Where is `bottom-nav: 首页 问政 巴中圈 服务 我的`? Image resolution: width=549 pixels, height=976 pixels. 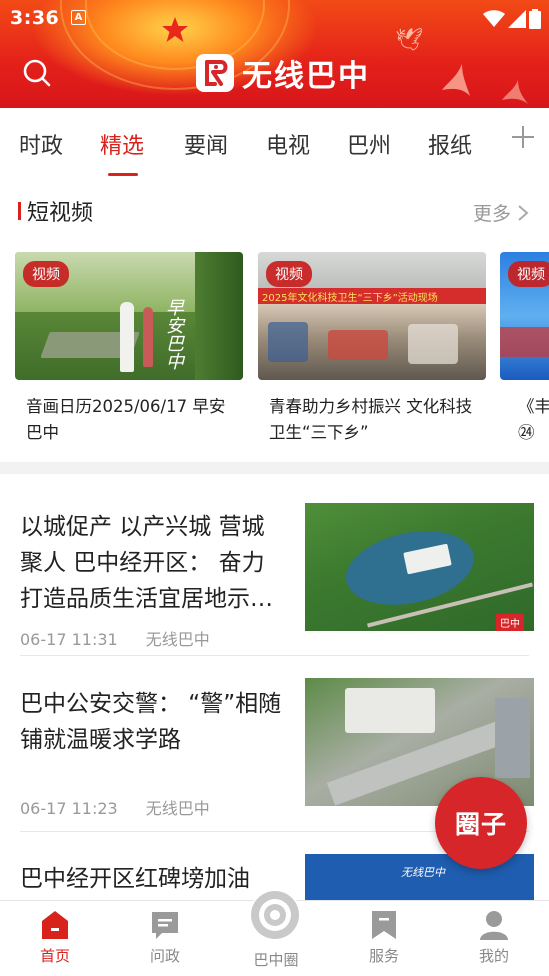
bottom-nav: 首页 问政 巴中圈 服务 我的 is located at coordinates (274, 932).